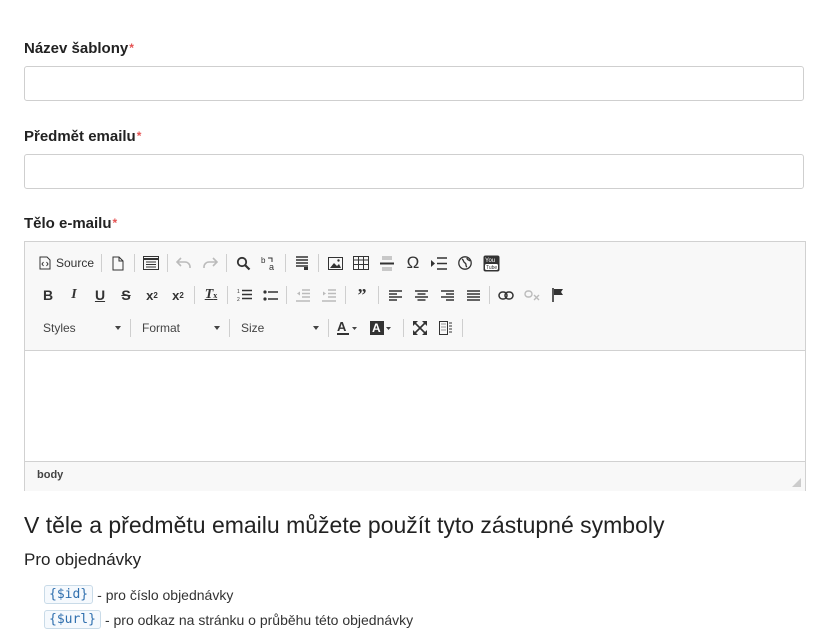 The image size is (830, 642). I want to click on source-button-label: Source, so click(75, 263).